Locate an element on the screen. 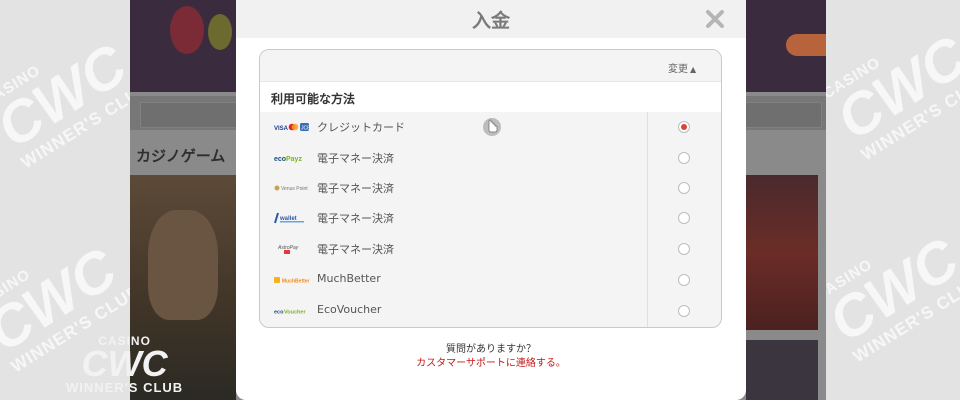  svg-text: MuchBetter is located at coordinates (296, 282).